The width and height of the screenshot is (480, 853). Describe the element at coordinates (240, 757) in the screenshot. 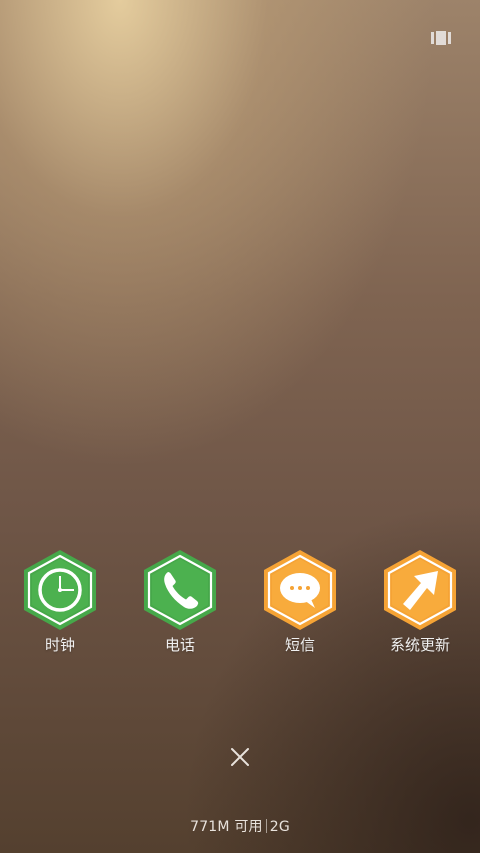

I see `close-icon` at that location.